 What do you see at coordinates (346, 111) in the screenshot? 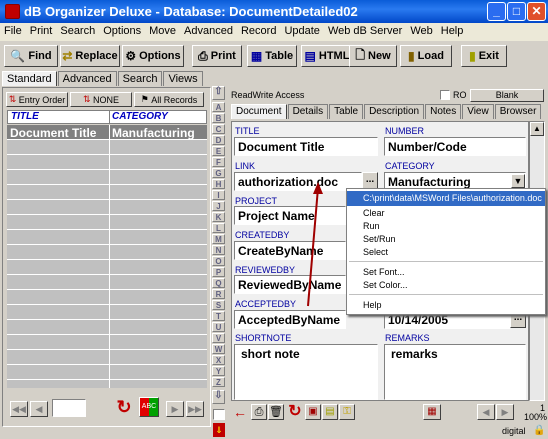
I see `tab-table: Table` at bounding box center [346, 111].